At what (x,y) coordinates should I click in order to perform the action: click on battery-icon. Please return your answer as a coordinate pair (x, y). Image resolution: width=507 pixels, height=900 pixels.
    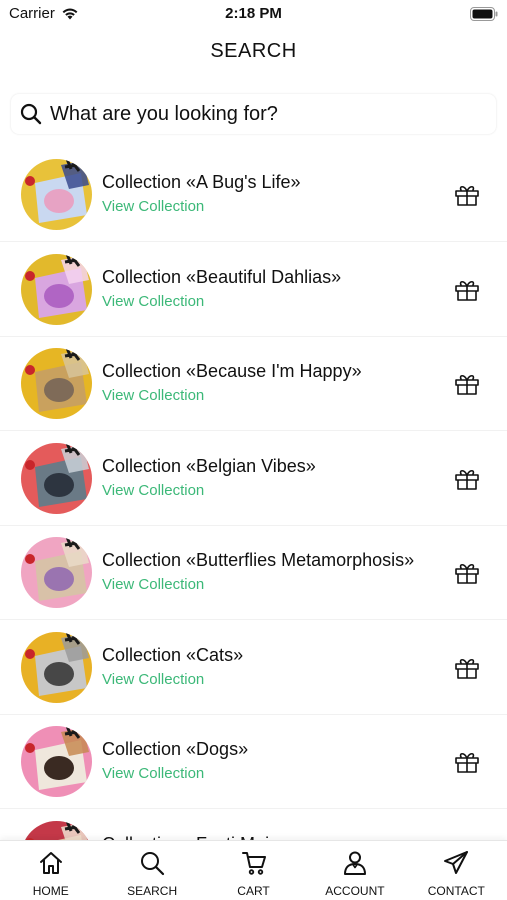
    Looking at the image, I should click on (484, 14).